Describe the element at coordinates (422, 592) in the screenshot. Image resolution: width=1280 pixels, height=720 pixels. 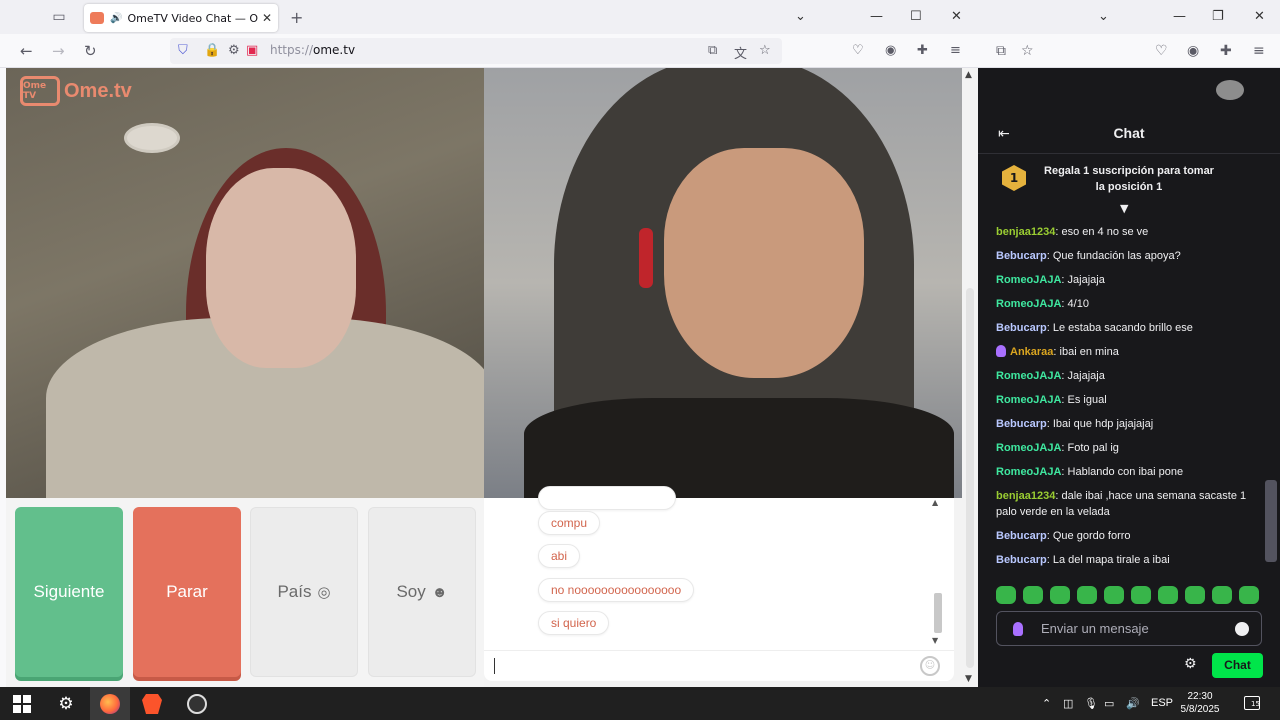
I see `gender-button: Soy ☻` at that location.